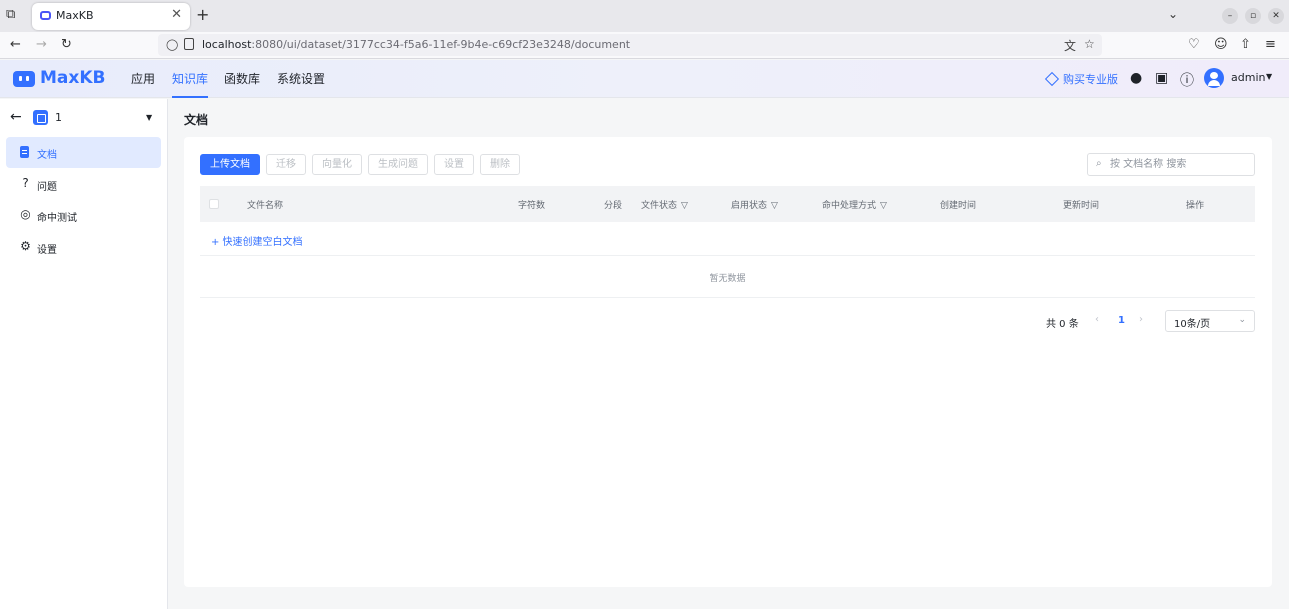 The height and width of the screenshot is (609, 1289). What do you see at coordinates (75, 15) in the screenshot?
I see `tab-title: MaxKB` at bounding box center [75, 15].